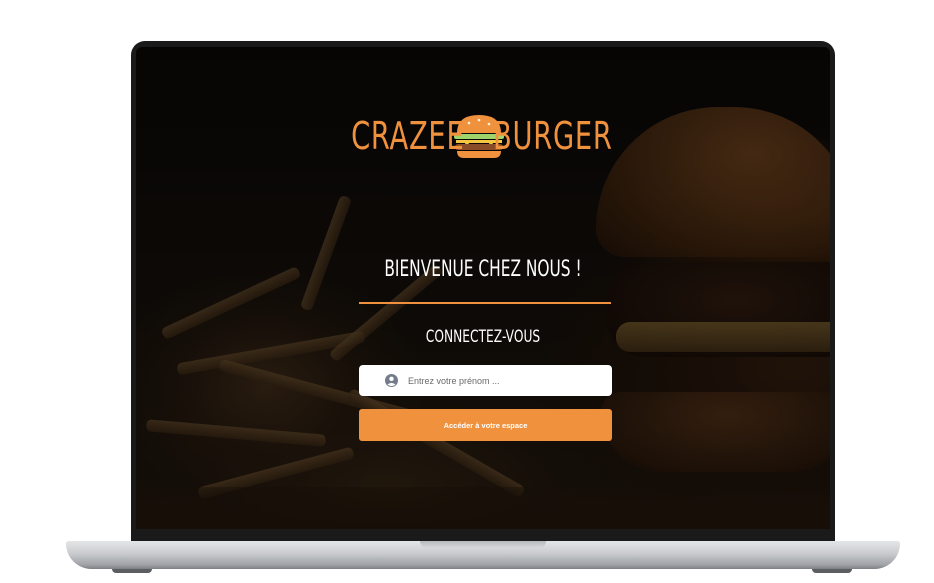  Describe the element at coordinates (832, 571) in the screenshot. I see `laptop-foot-right` at that location.